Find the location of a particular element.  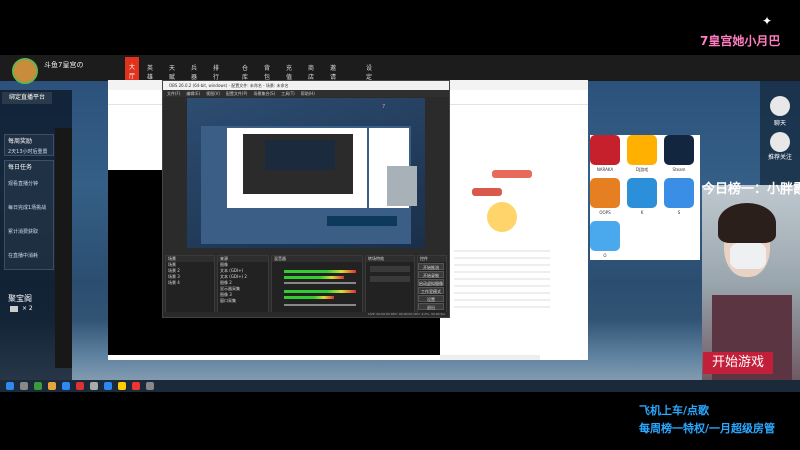

treasure-count: × 2 is located at coordinates (27, 308).